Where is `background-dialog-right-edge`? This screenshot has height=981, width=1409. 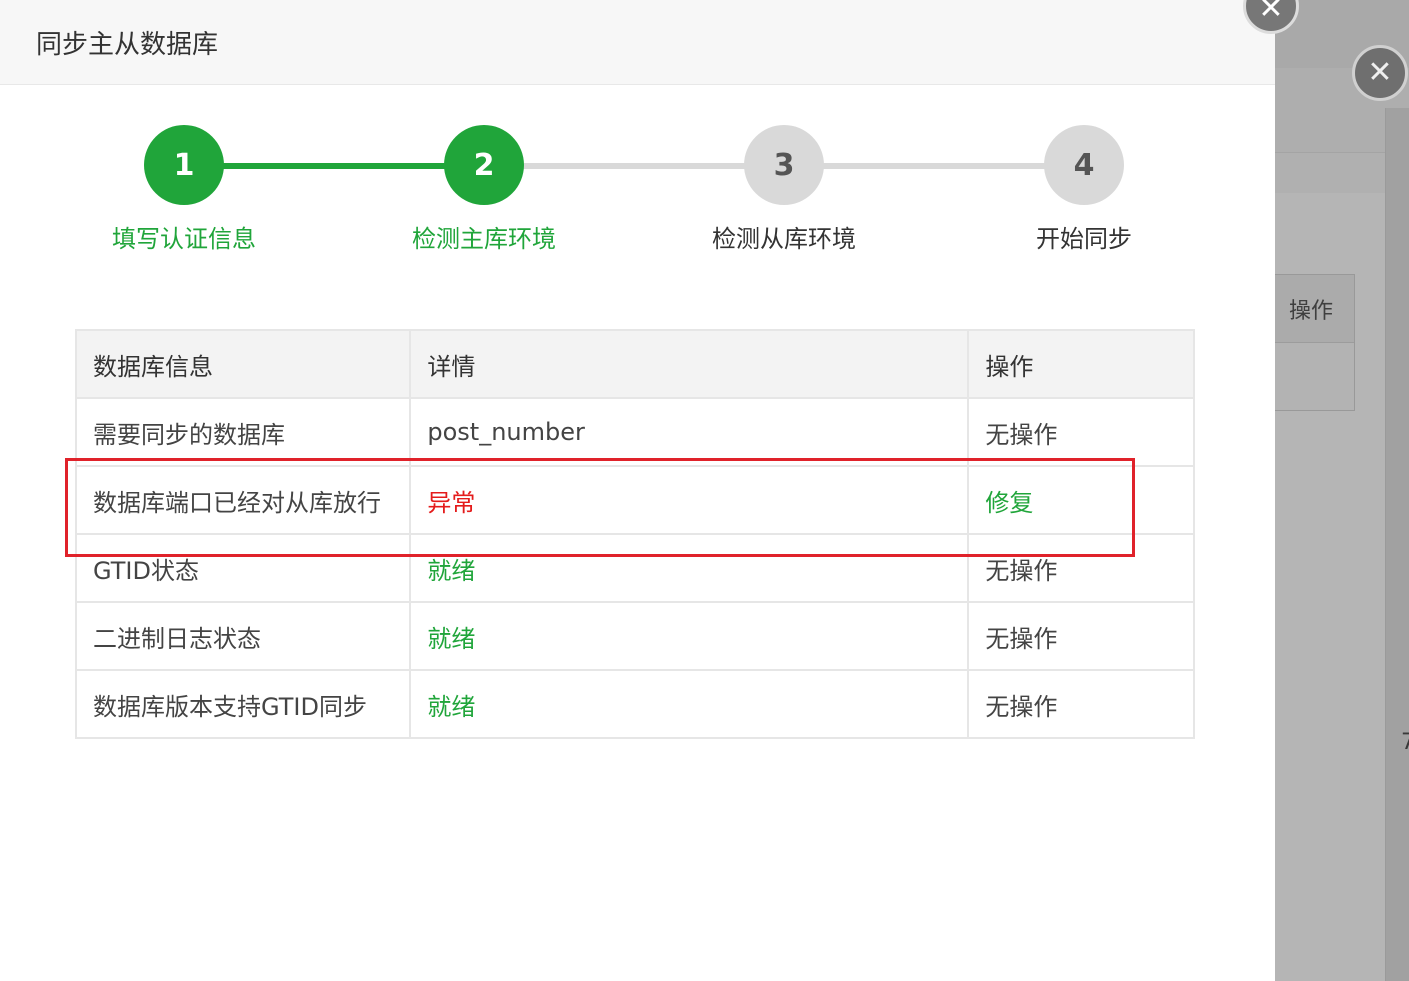 background-dialog-right-edge is located at coordinates (1397, 544).